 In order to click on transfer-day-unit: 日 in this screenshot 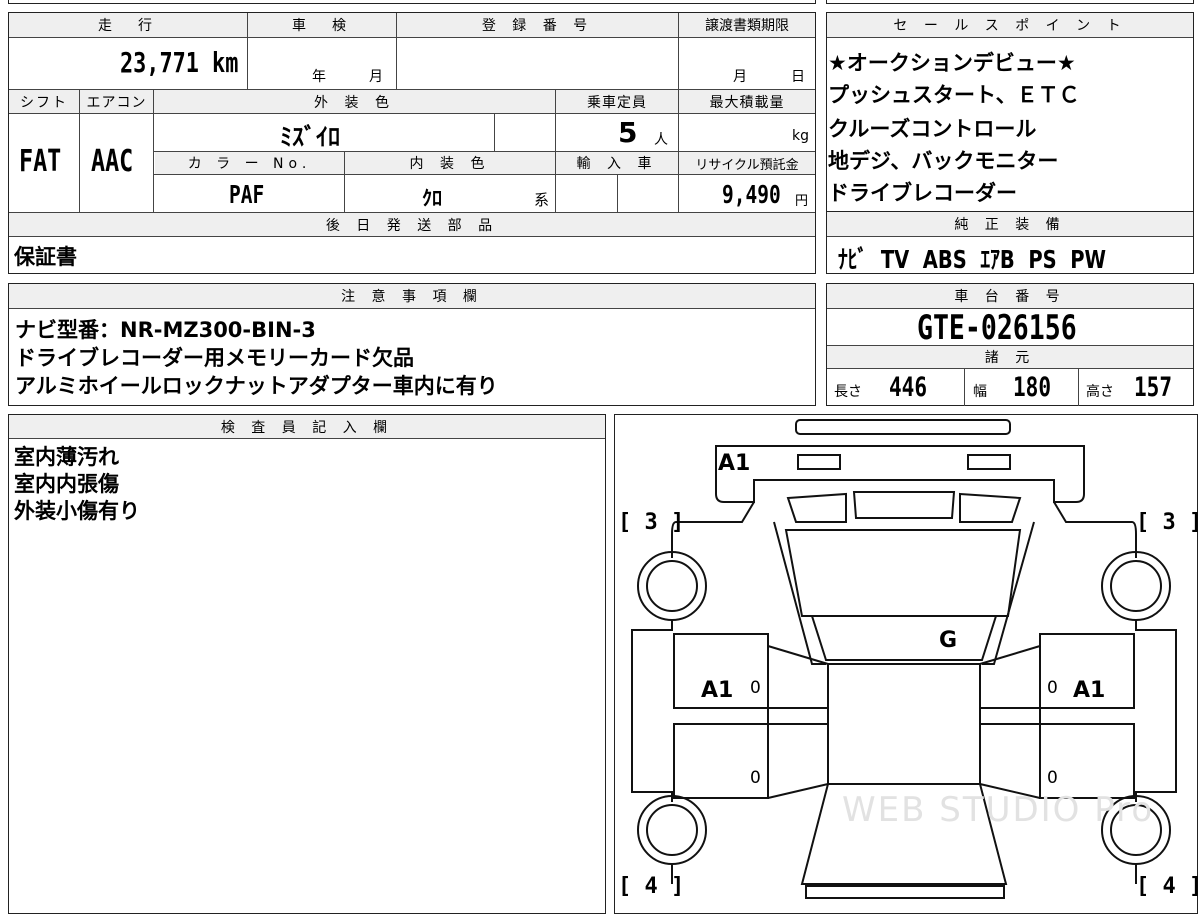, I will do `click(798, 77)`.